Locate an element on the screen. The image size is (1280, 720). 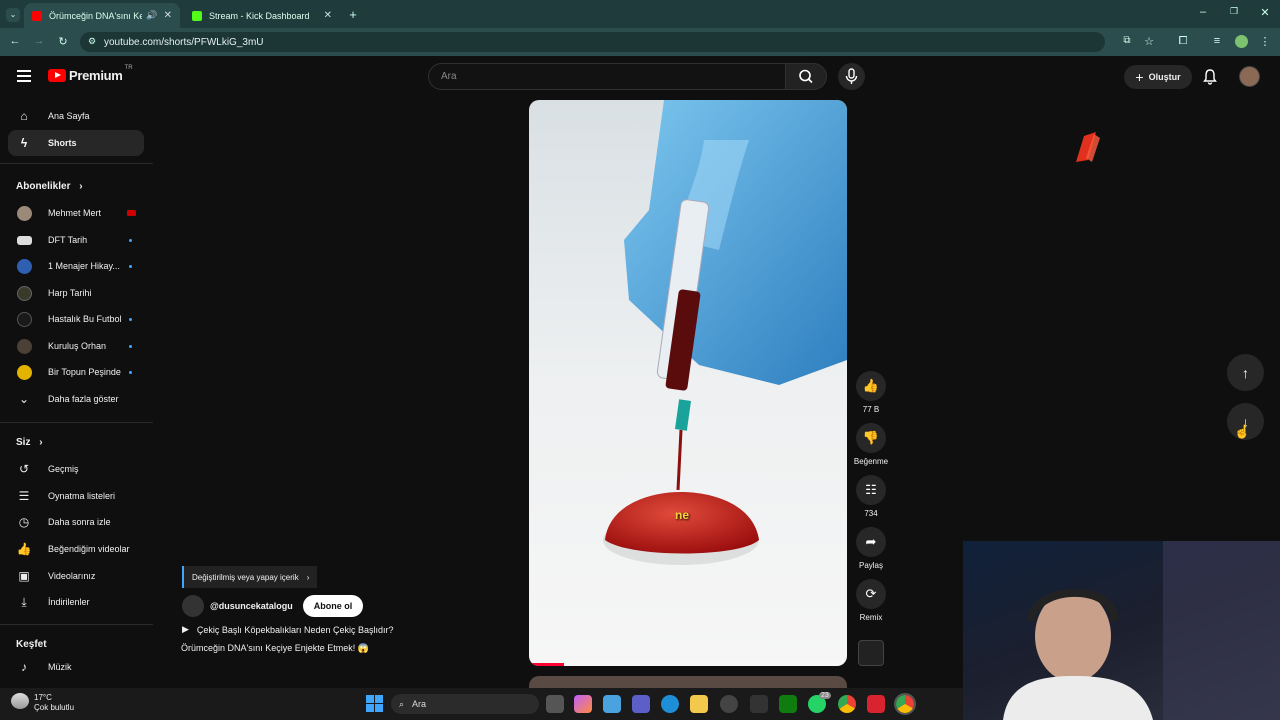
apps-grid-icon is located at coordinates (759, 704).